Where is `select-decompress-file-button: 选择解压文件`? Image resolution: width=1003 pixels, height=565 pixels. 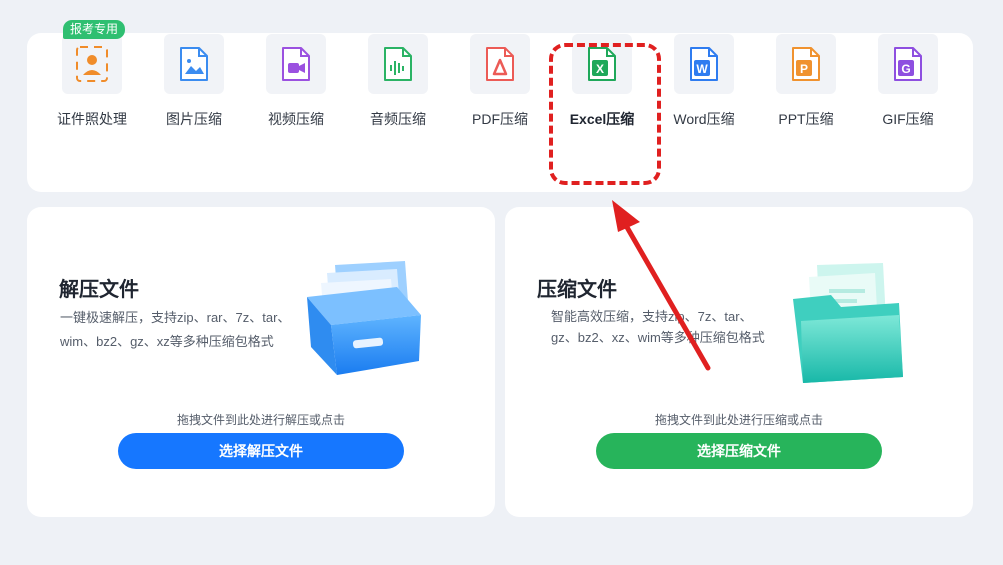
select-decompress-file-button: 选择解压文件 is located at coordinates (261, 451).